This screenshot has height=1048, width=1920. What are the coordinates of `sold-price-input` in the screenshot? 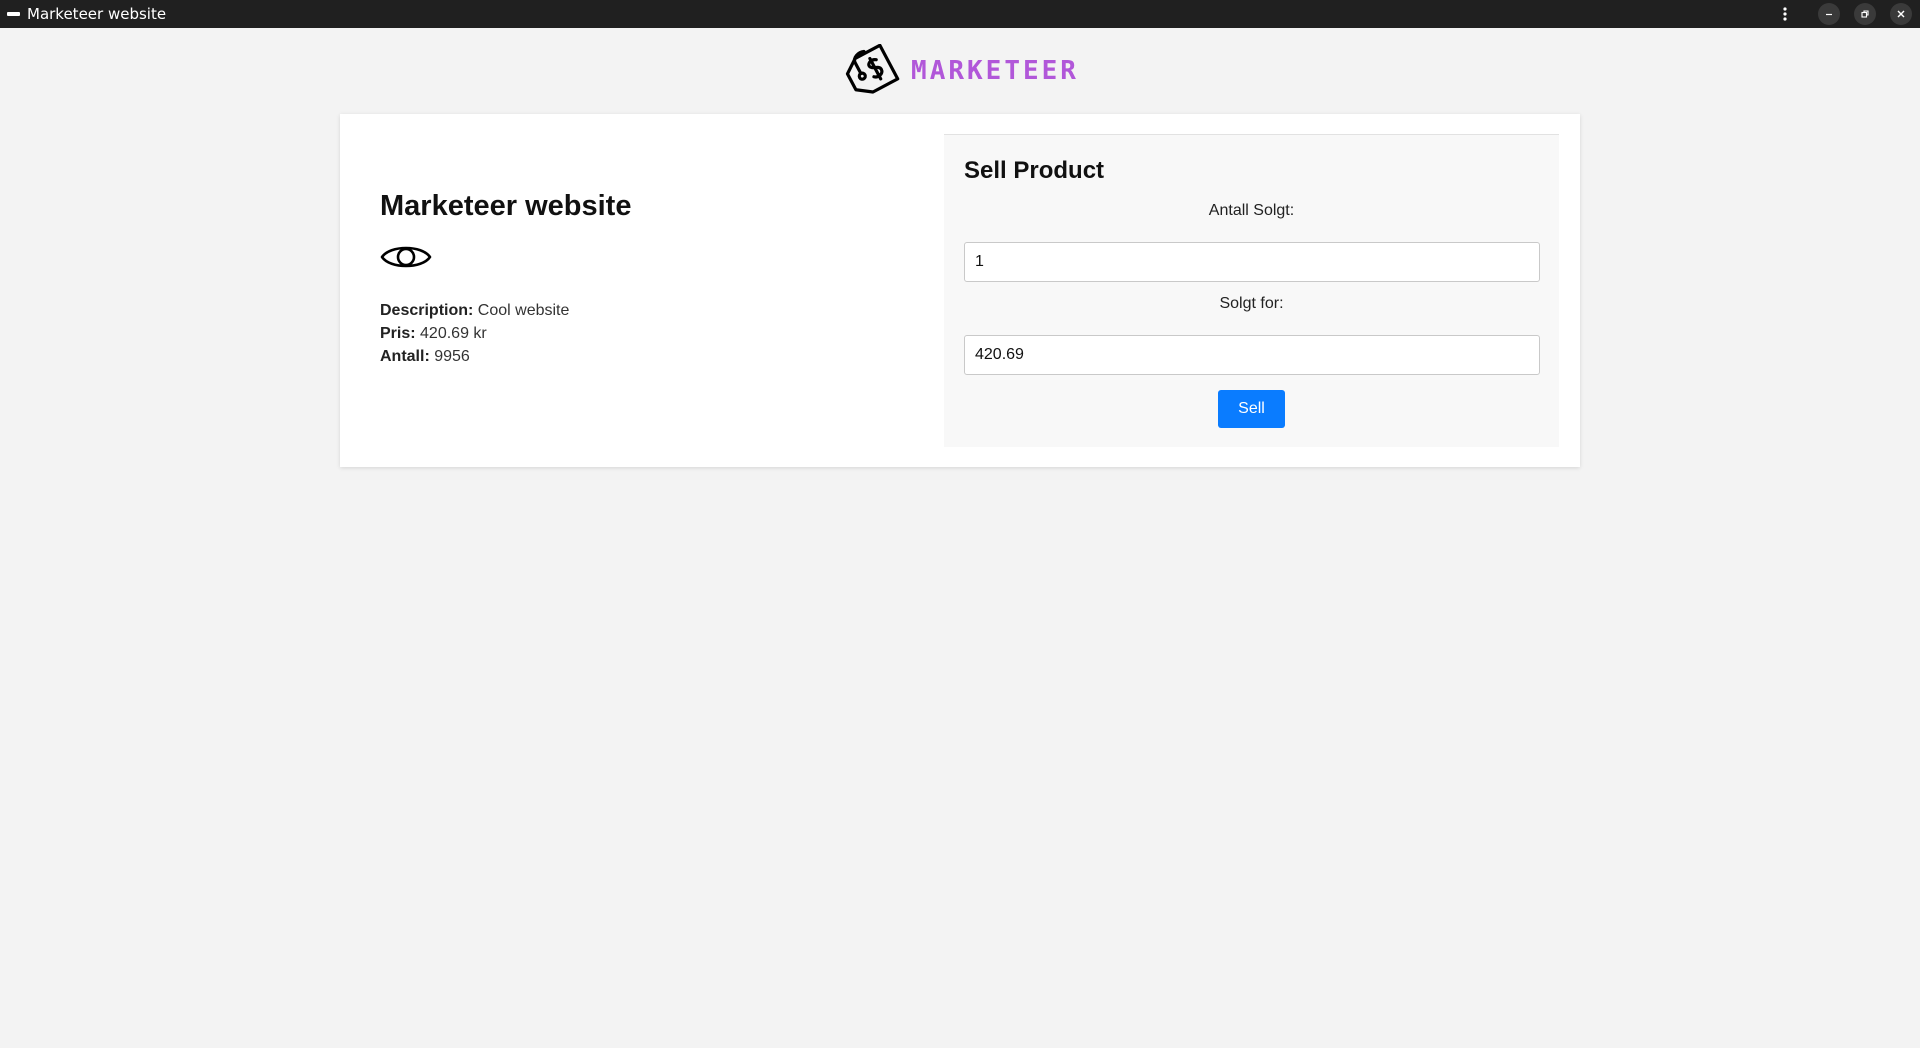 It's located at (1252, 355).